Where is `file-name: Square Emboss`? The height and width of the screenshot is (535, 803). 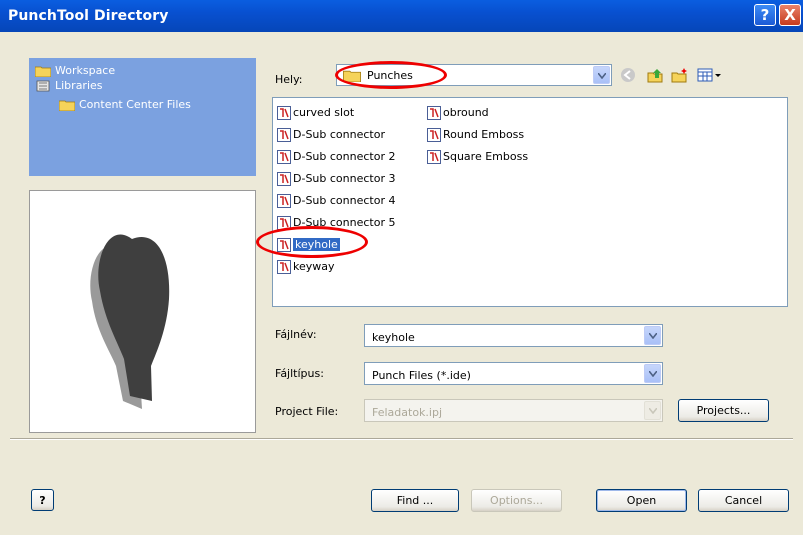
file-name: Square Emboss is located at coordinates (486, 156).